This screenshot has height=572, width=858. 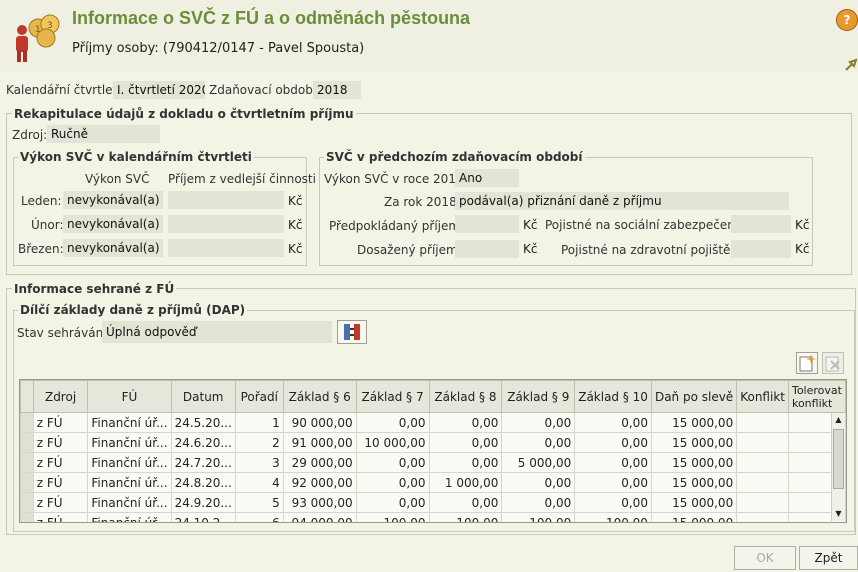 I want to click on column-header: Základ § 7, so click(x=392, y=396).